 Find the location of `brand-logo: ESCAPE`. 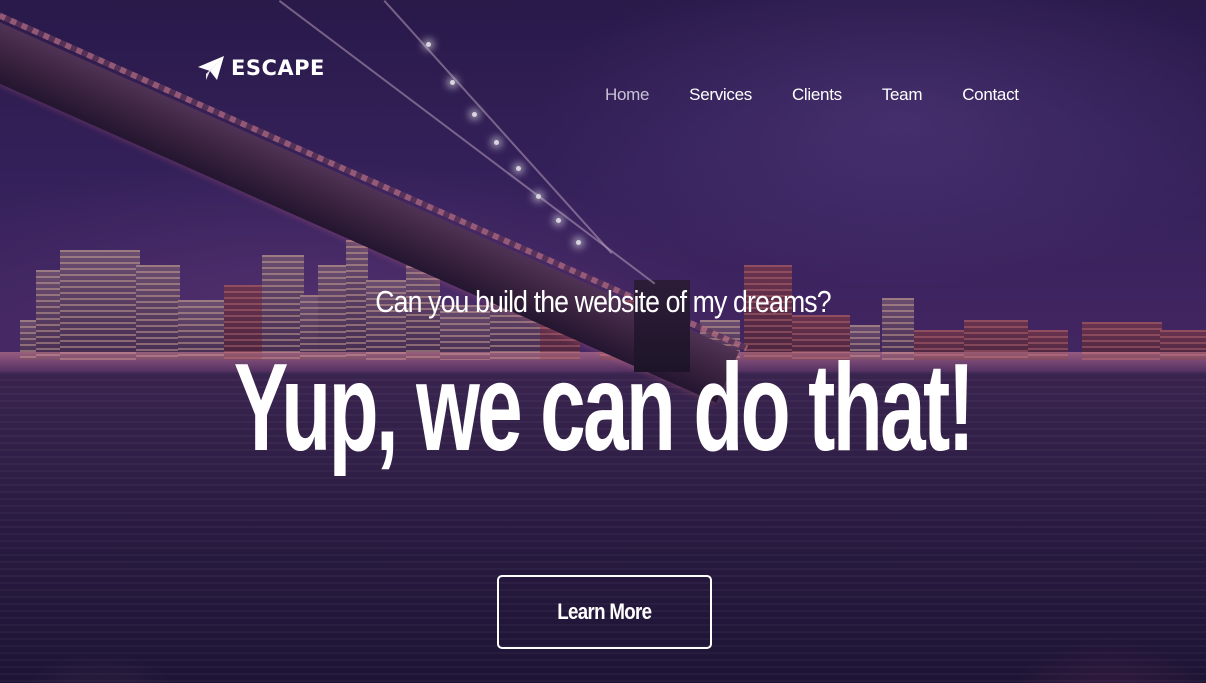

brand-logo: ESCAPE is located at coordinates (261, 68).